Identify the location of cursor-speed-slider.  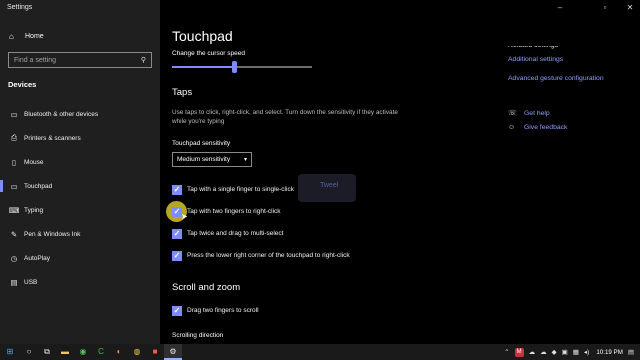
(242, 67).